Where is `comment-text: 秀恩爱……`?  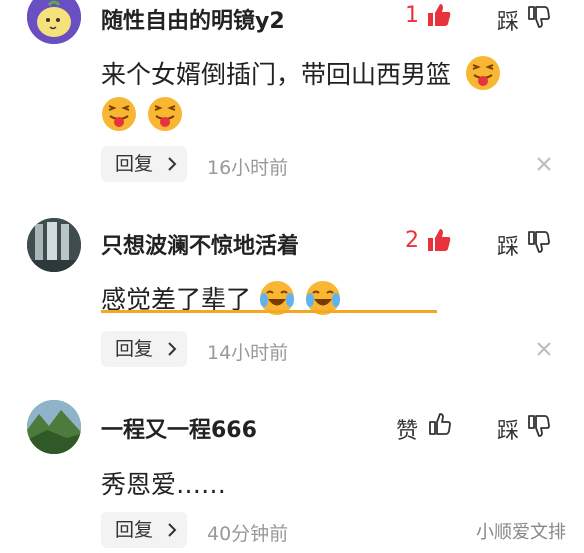
comment-text: 秀恩爱…… is located at coordinates (164, 484).